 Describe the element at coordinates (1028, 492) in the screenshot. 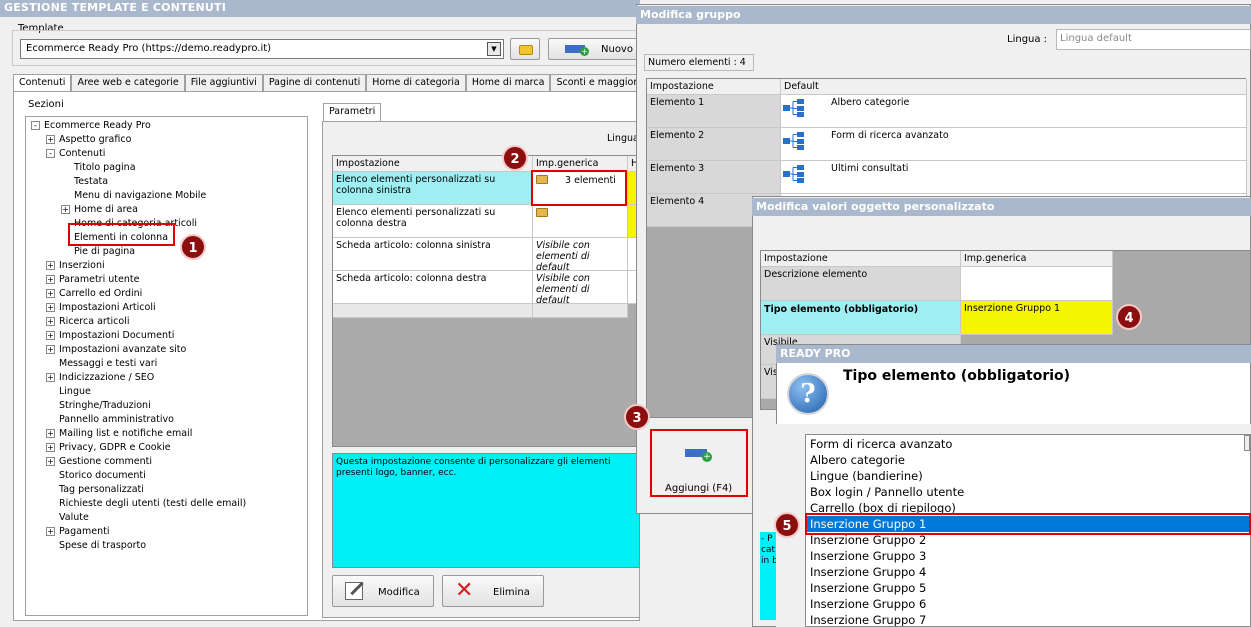

I see `option-item: Box login / Pannello utente` at that location.